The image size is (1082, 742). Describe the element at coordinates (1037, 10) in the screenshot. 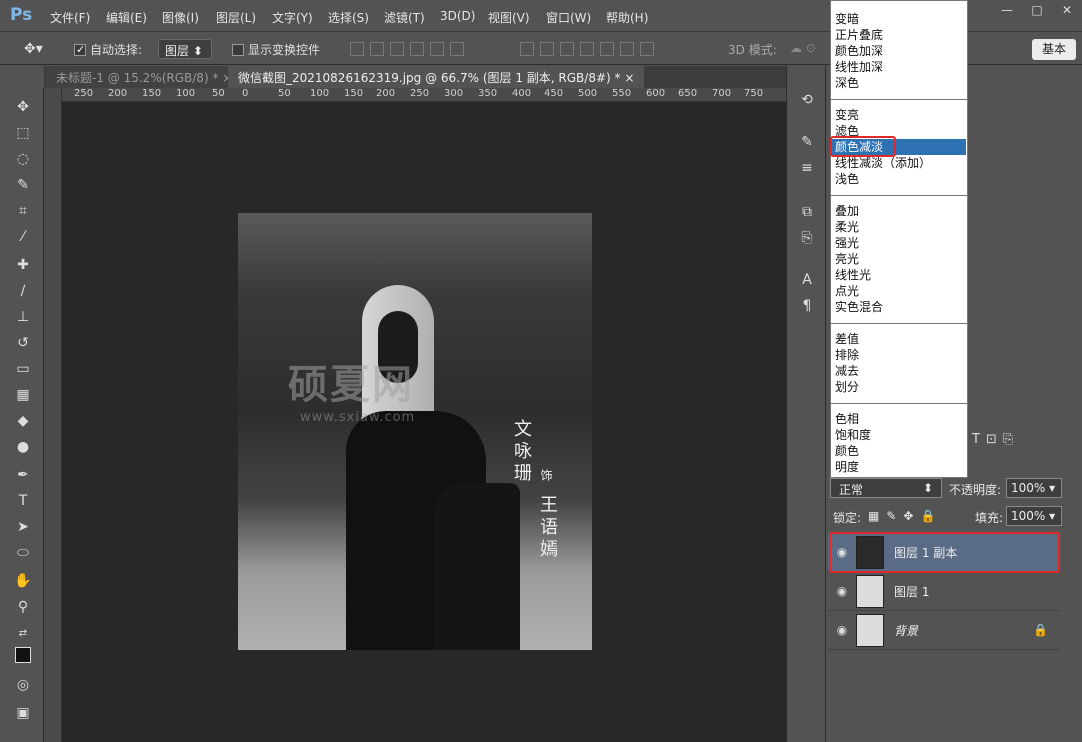

I see `maximize-button: □` at that location.